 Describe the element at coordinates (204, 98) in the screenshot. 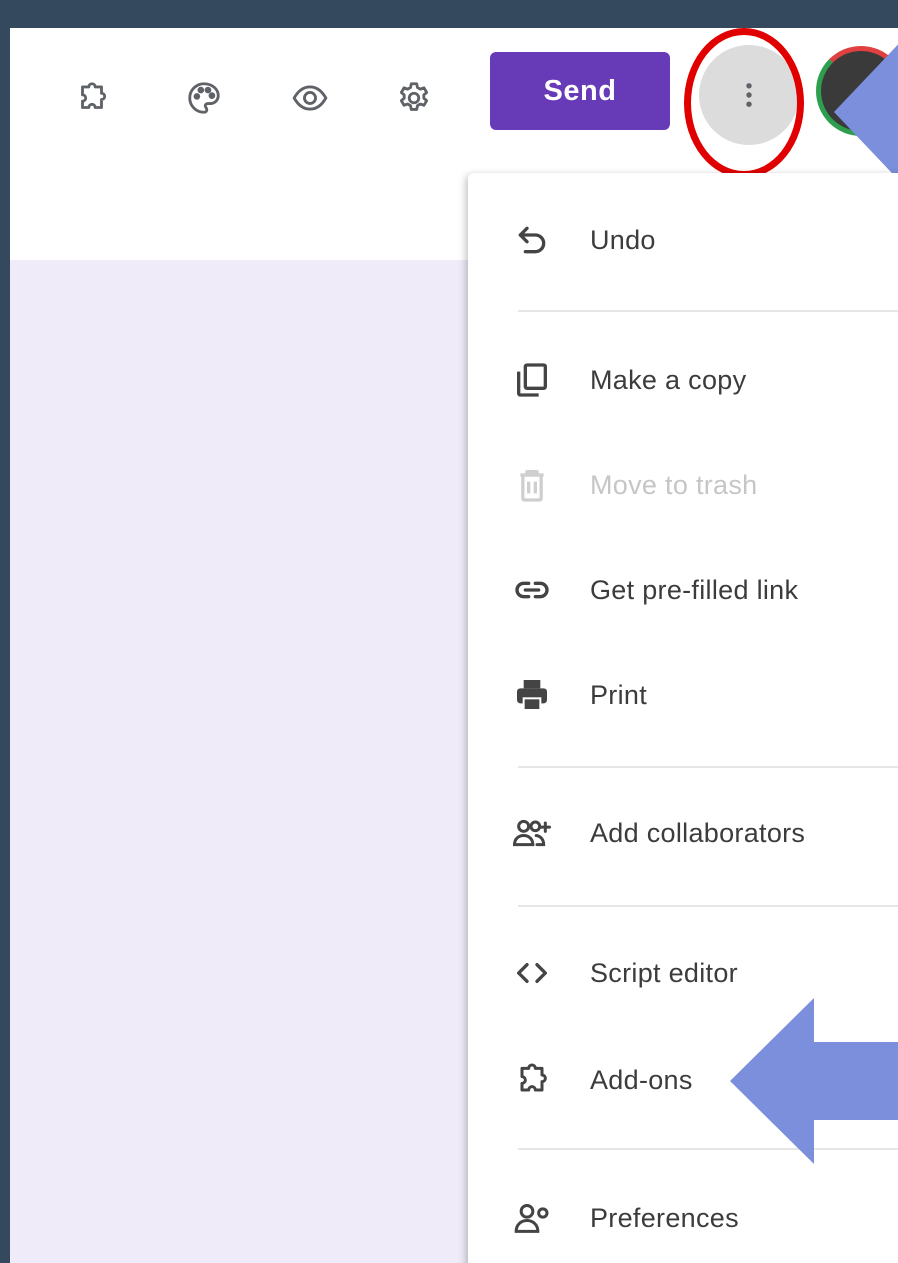

I see `palette-icon` at that location.